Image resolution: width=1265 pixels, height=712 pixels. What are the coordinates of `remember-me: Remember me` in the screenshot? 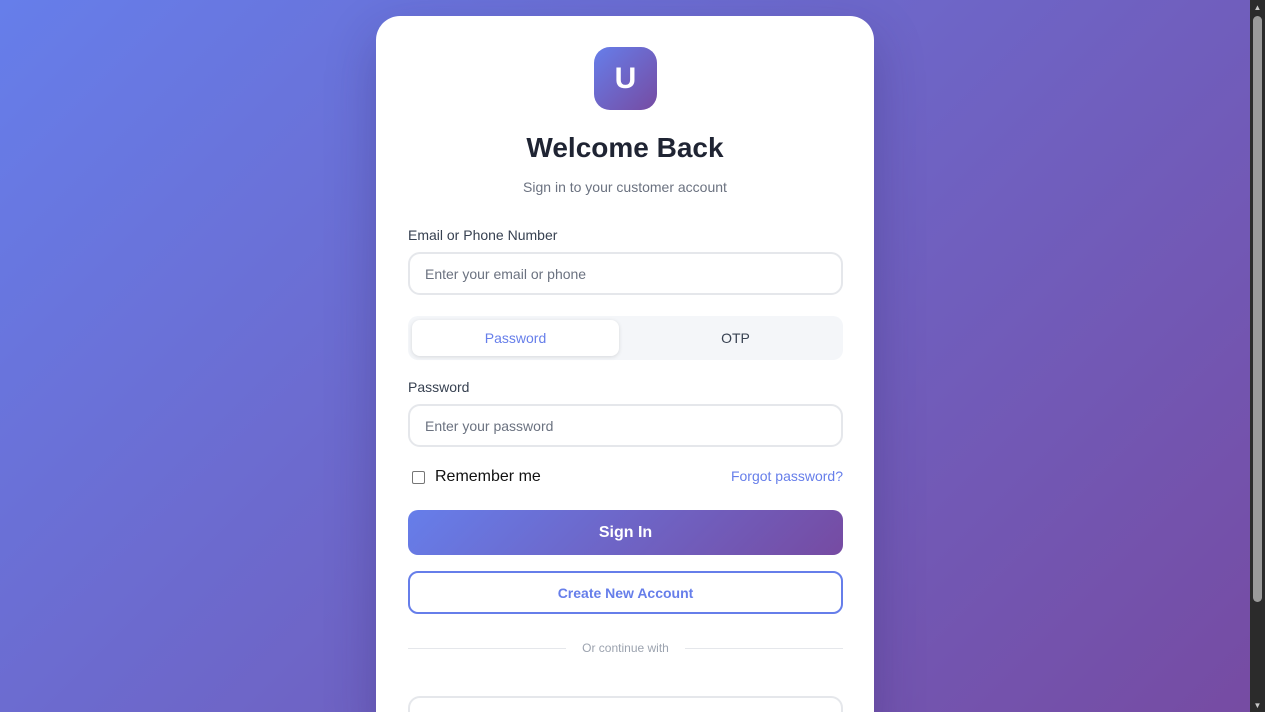 It's located at (476, 477).